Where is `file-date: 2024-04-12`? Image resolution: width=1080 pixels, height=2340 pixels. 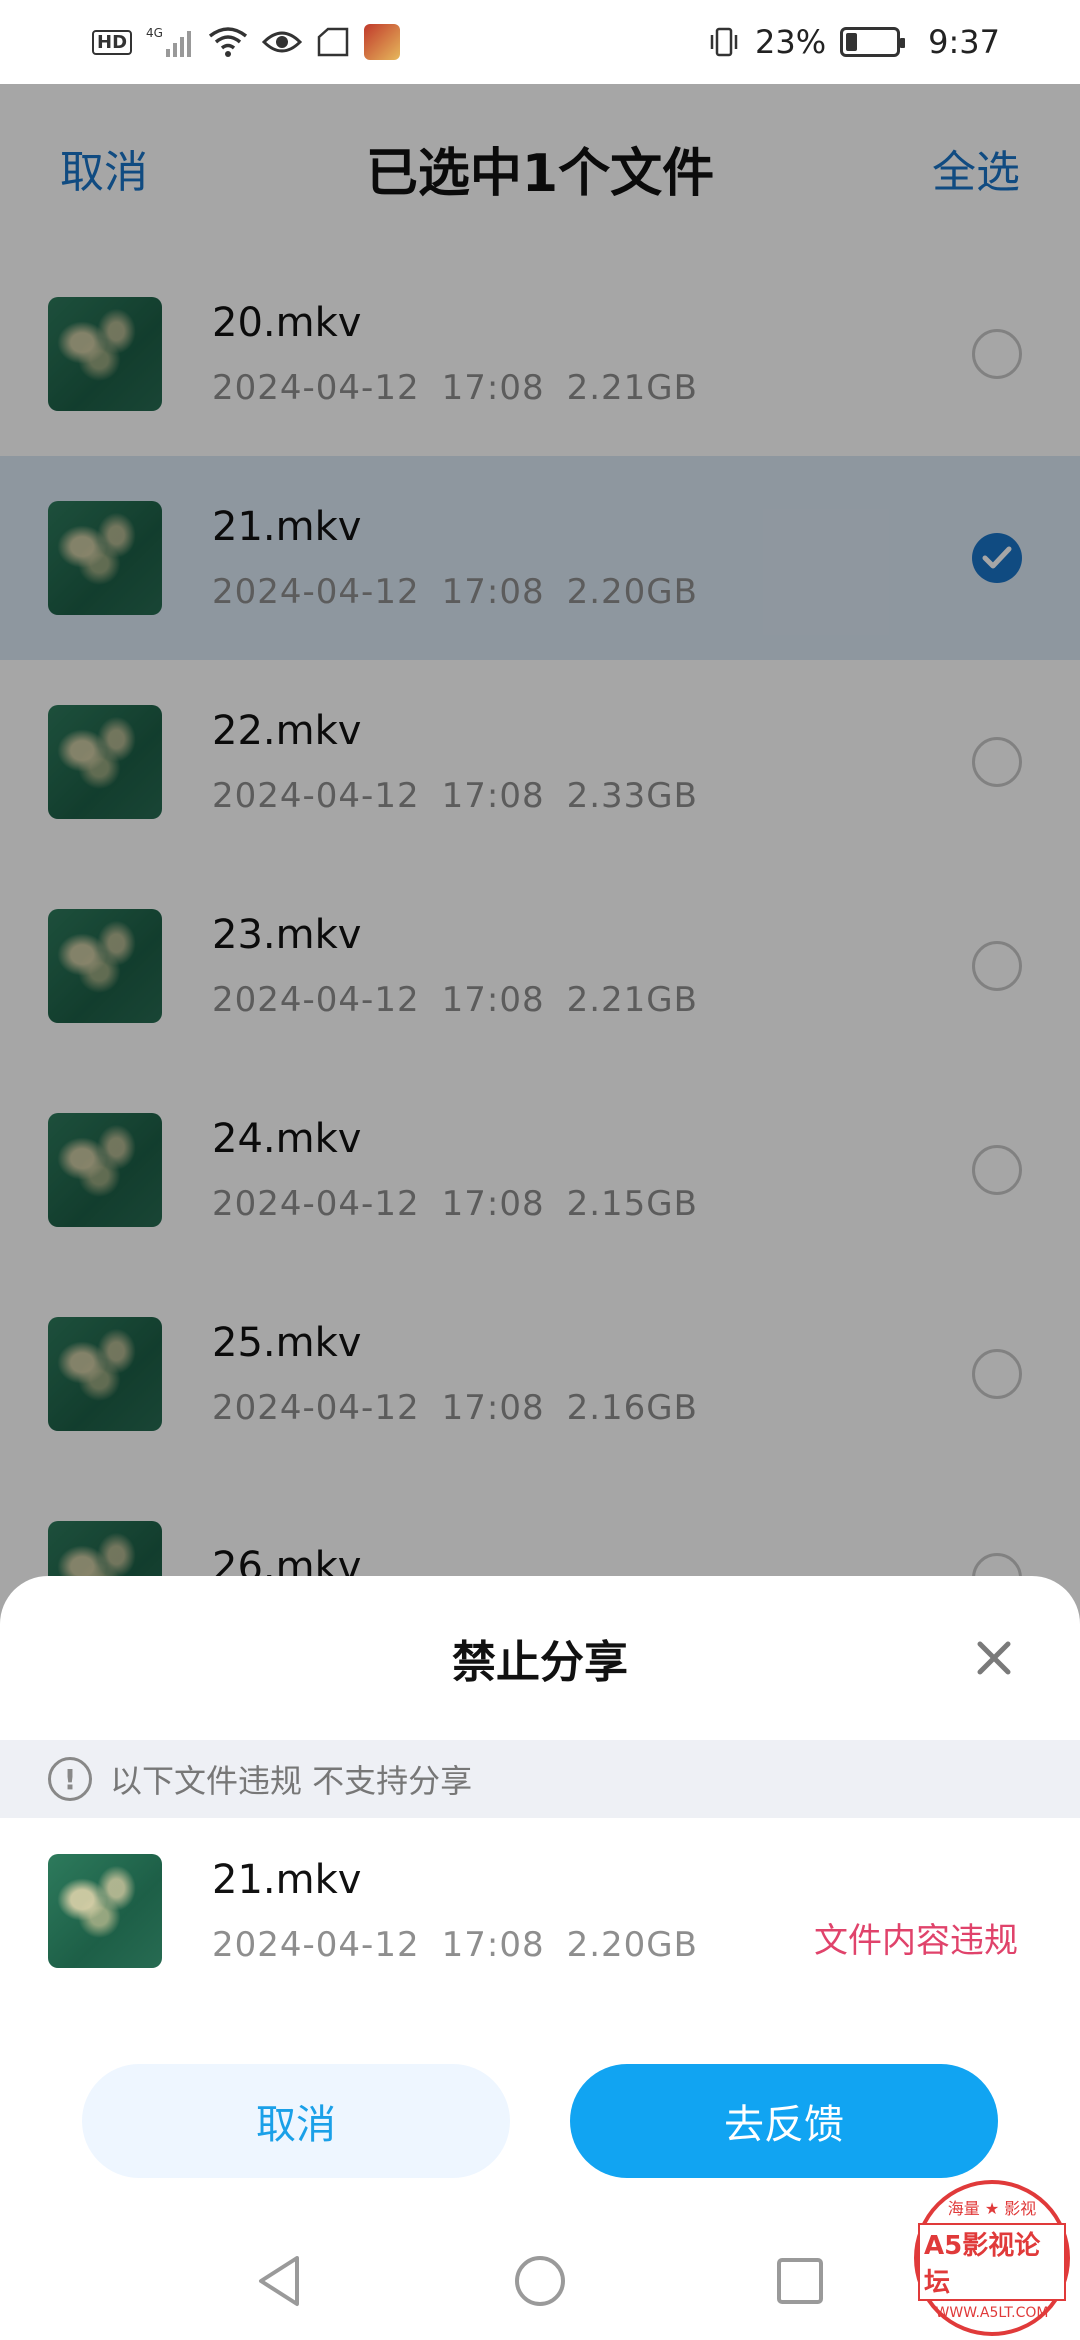 file-date: 2024-04-12 is located at coordinates (316, 1945).